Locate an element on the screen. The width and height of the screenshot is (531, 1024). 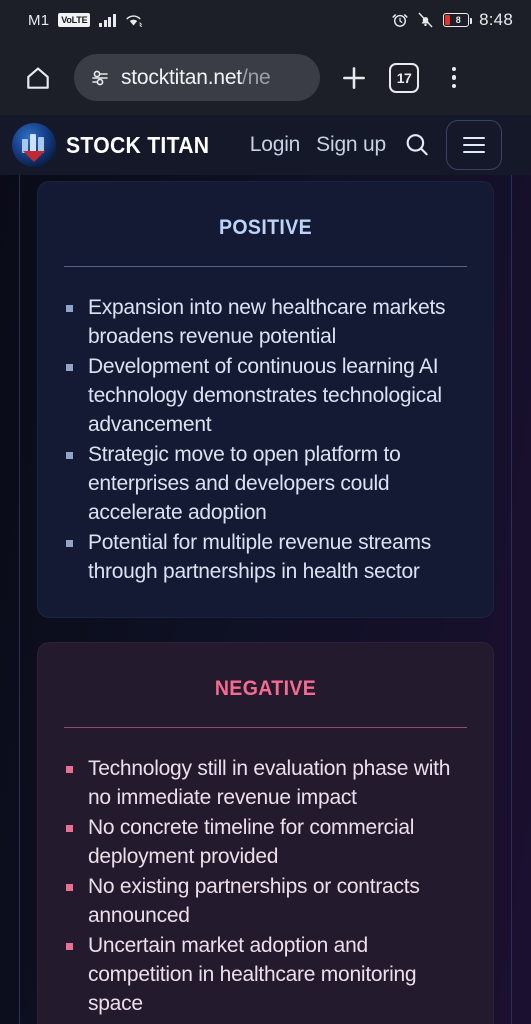
url-domain: stocktitan.net is located at coordinates (181, 77).